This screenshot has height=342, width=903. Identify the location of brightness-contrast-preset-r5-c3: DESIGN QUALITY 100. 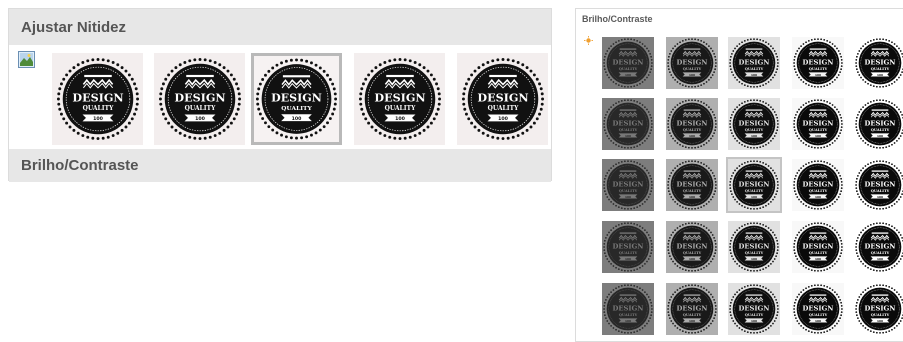
(754, 309).